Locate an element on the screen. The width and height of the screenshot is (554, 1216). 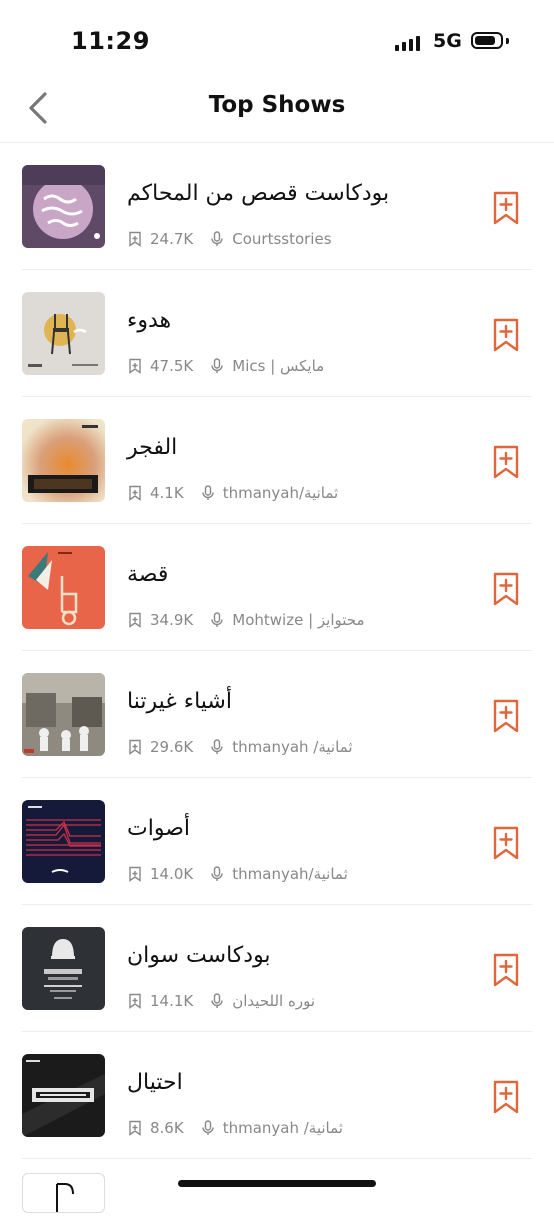
show-title: هدوء is located at coordinates (149, 320).